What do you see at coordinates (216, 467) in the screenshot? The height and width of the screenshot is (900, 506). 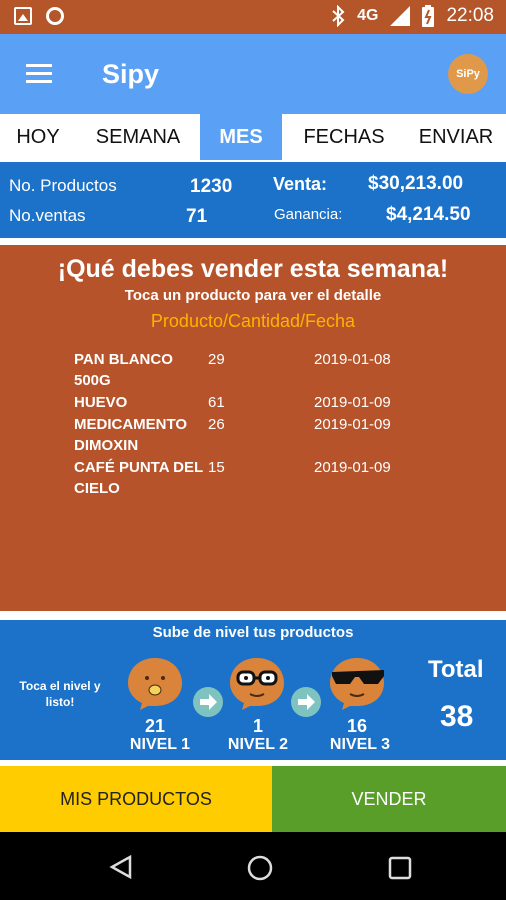 I see `product-qty: 15` at bounding box center [216, 467].